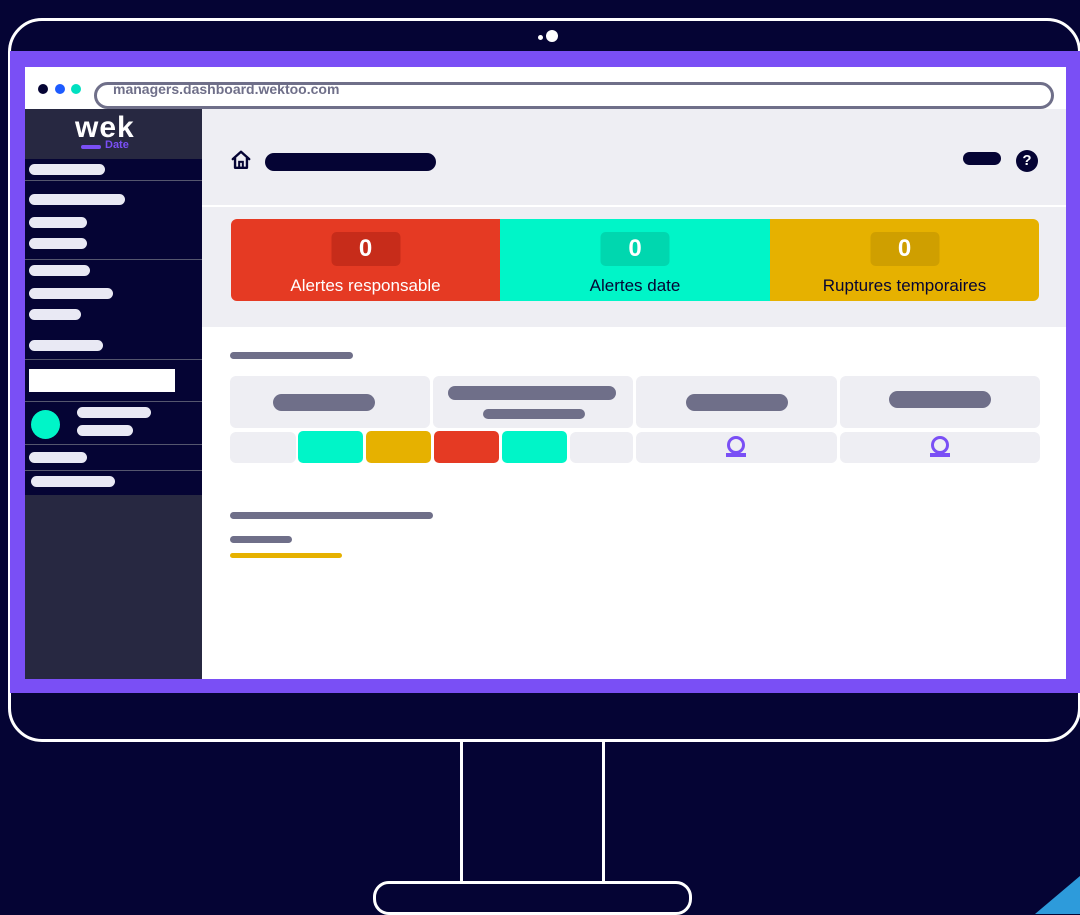  I want to click on url-text: managers.dashboard.wektoo.com, so click(226, 89).